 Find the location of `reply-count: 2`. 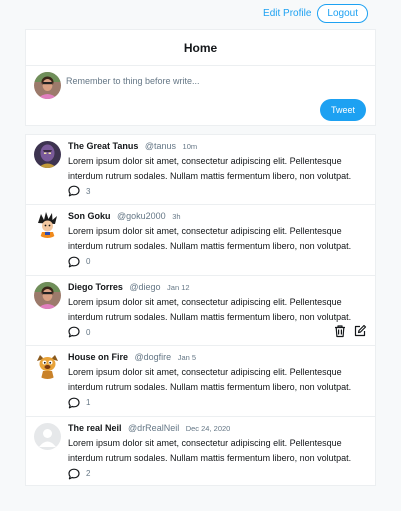

reply-count: 2 is located at coordinates (88, 474).